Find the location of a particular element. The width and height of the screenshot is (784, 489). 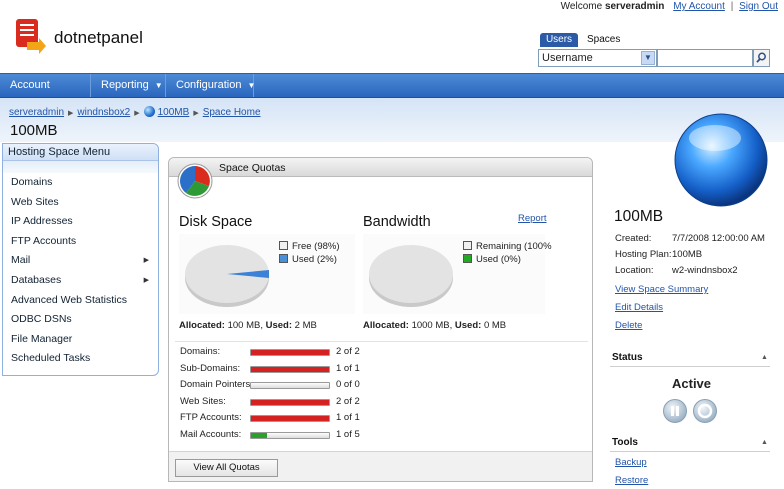

breadcrumb-item: Space Home is located at coordinates (232, 112).